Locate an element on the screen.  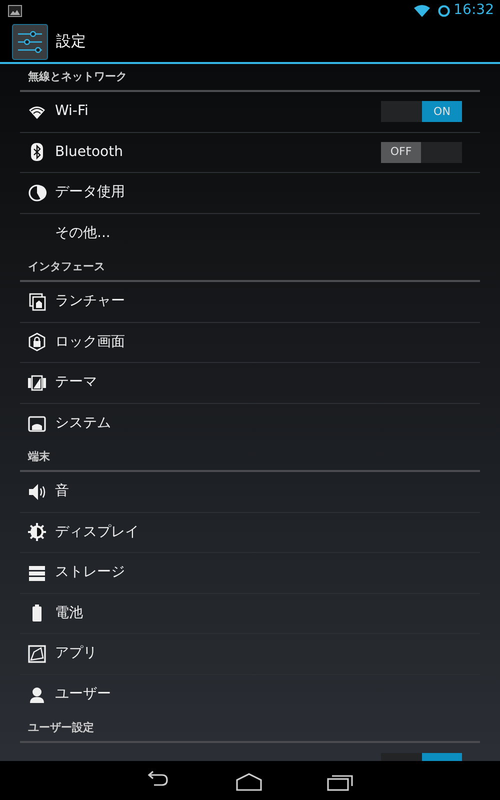
pie-chart-icon is located at coordinates (37, 192).